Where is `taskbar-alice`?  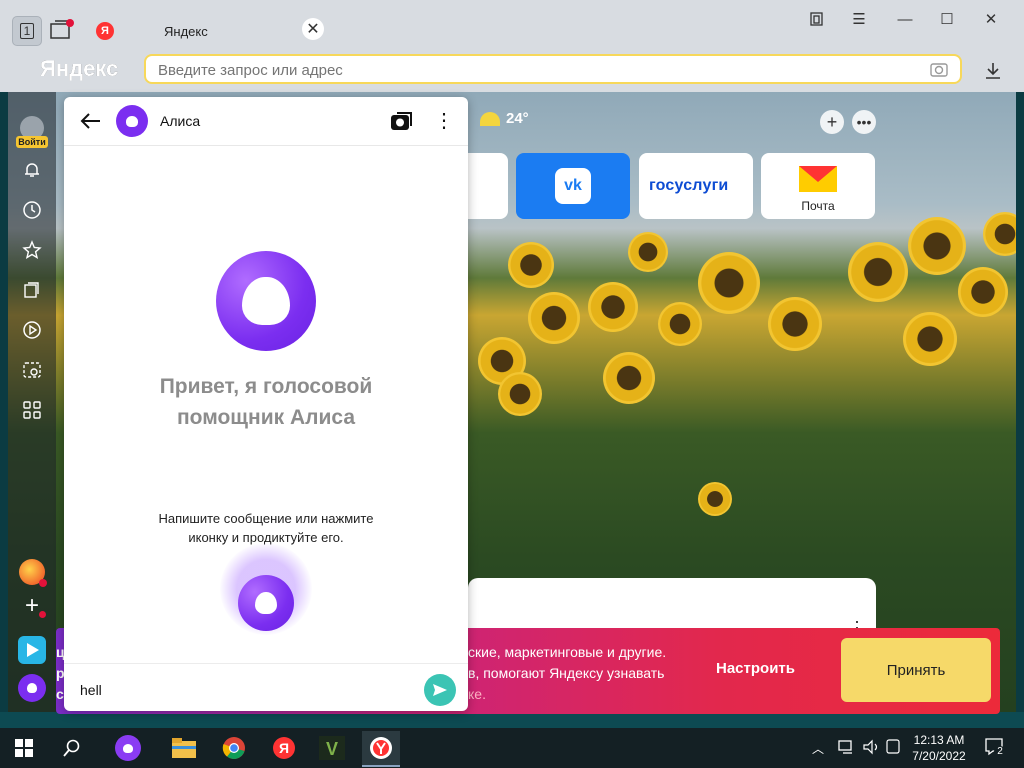 taskbar-alice is located at coordinates (128, 748).